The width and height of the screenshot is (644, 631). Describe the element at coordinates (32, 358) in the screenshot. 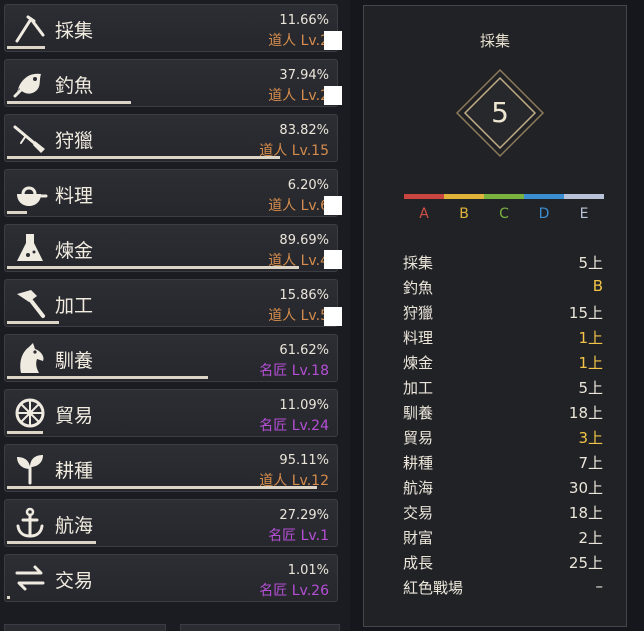

I see `horse-icon` at that location.